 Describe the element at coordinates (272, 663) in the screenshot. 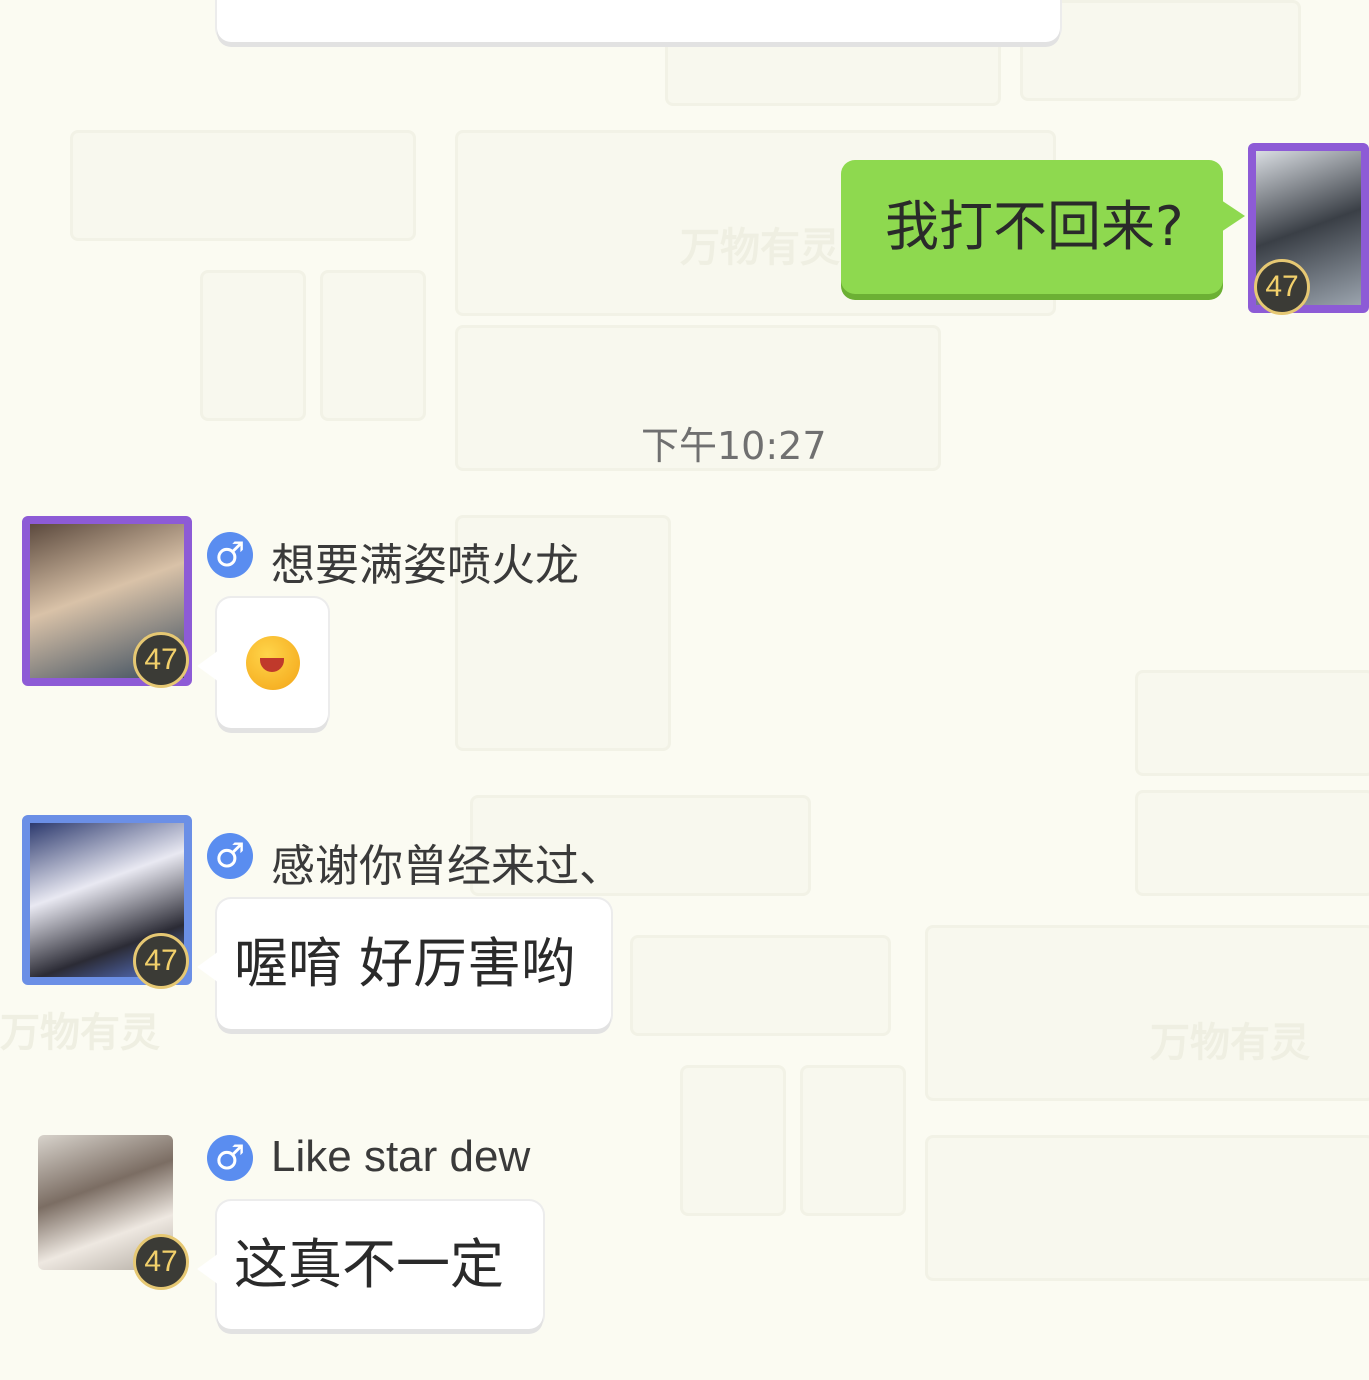

I see `sneeze-face-emoji-icon` at that location.